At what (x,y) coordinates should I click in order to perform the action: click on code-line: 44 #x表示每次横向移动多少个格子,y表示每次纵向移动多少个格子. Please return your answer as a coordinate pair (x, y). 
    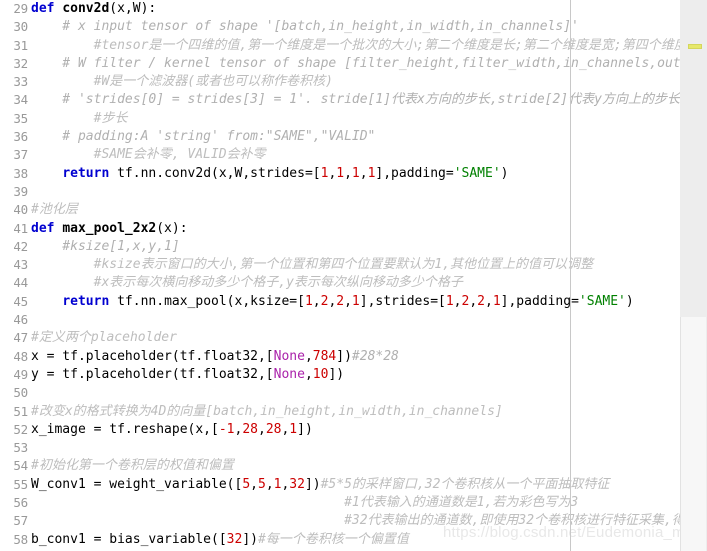
    Looking at the image, I should click on (340, 283).